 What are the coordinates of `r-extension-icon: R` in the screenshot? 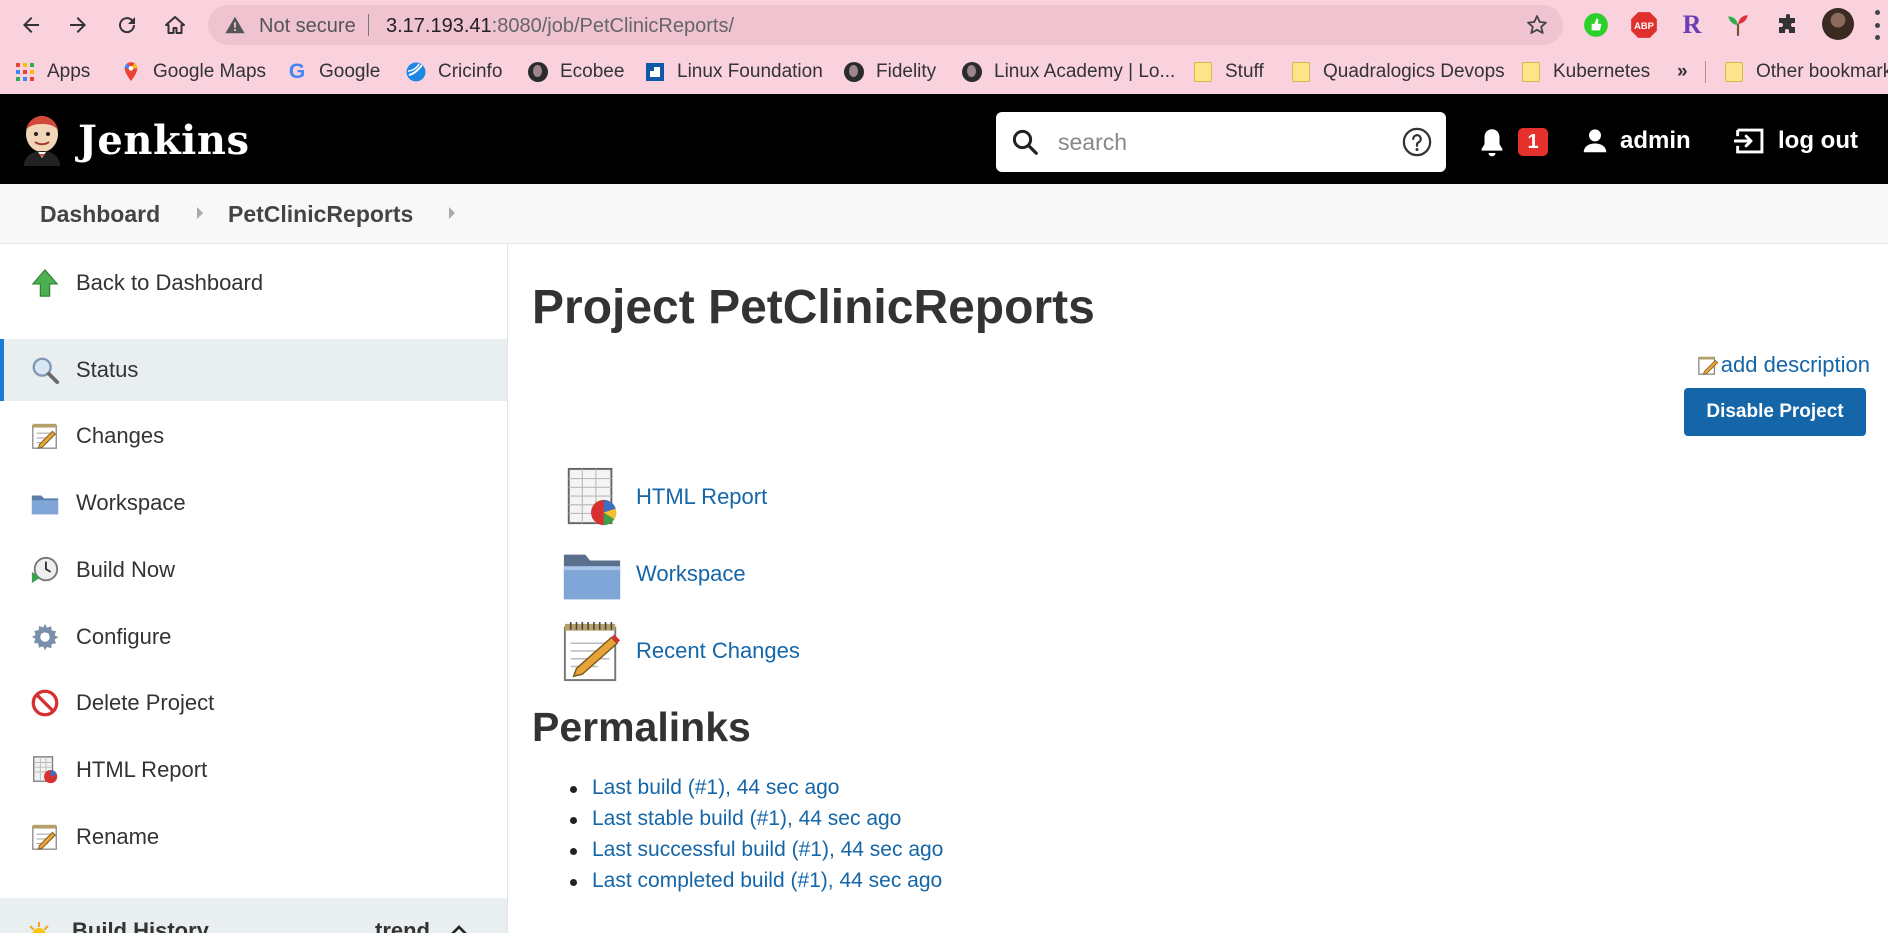 It's located at (1692, 25).